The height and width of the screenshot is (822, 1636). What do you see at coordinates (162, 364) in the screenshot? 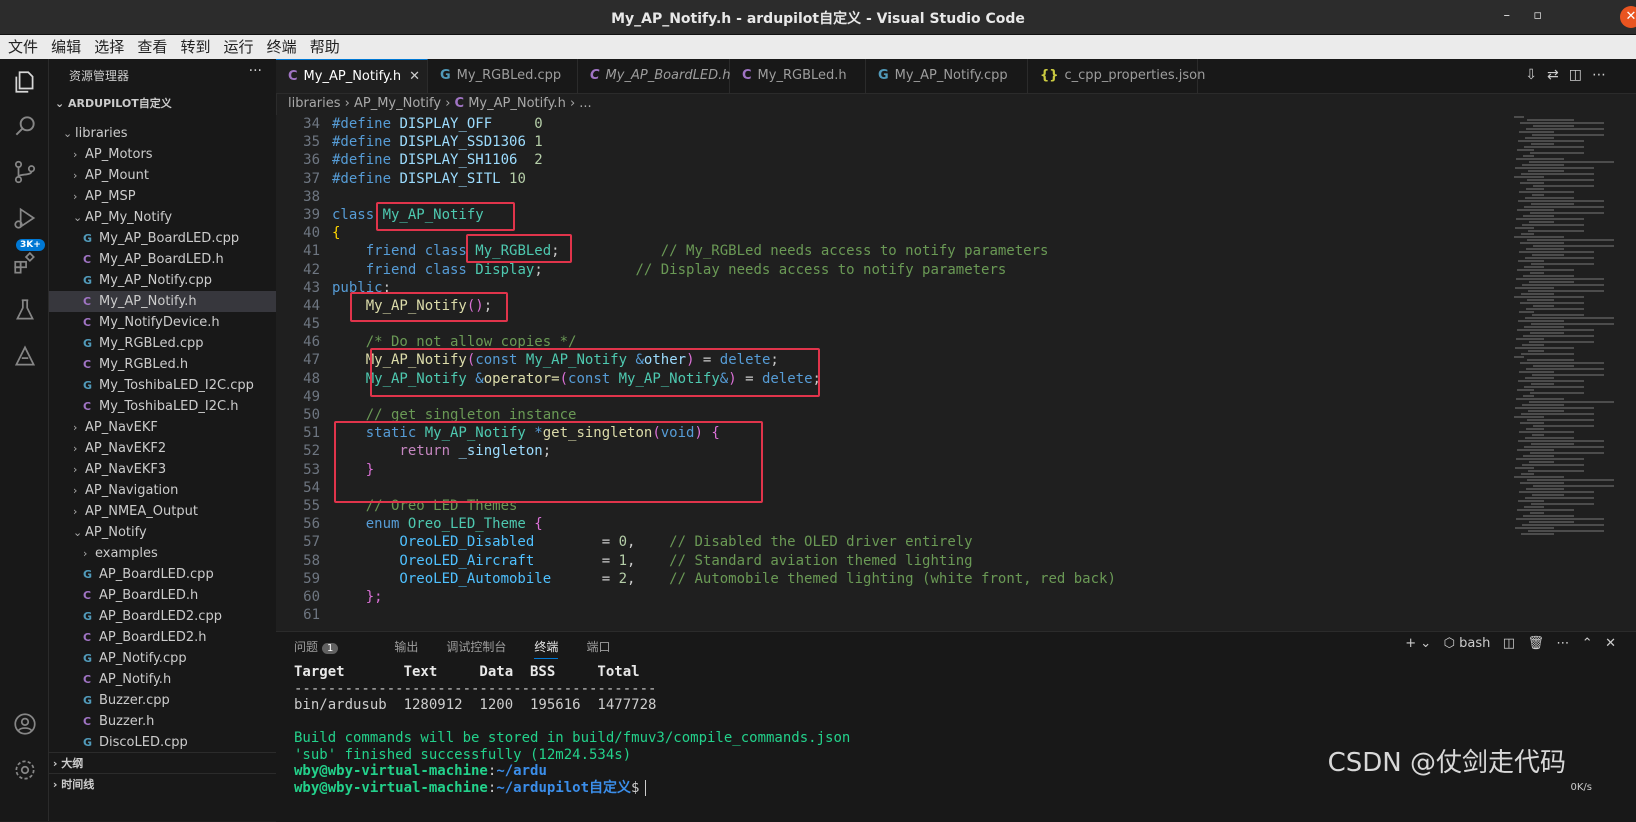
I see `tree-item: C My_RGBLed.h` at bounding box center [162, 364].